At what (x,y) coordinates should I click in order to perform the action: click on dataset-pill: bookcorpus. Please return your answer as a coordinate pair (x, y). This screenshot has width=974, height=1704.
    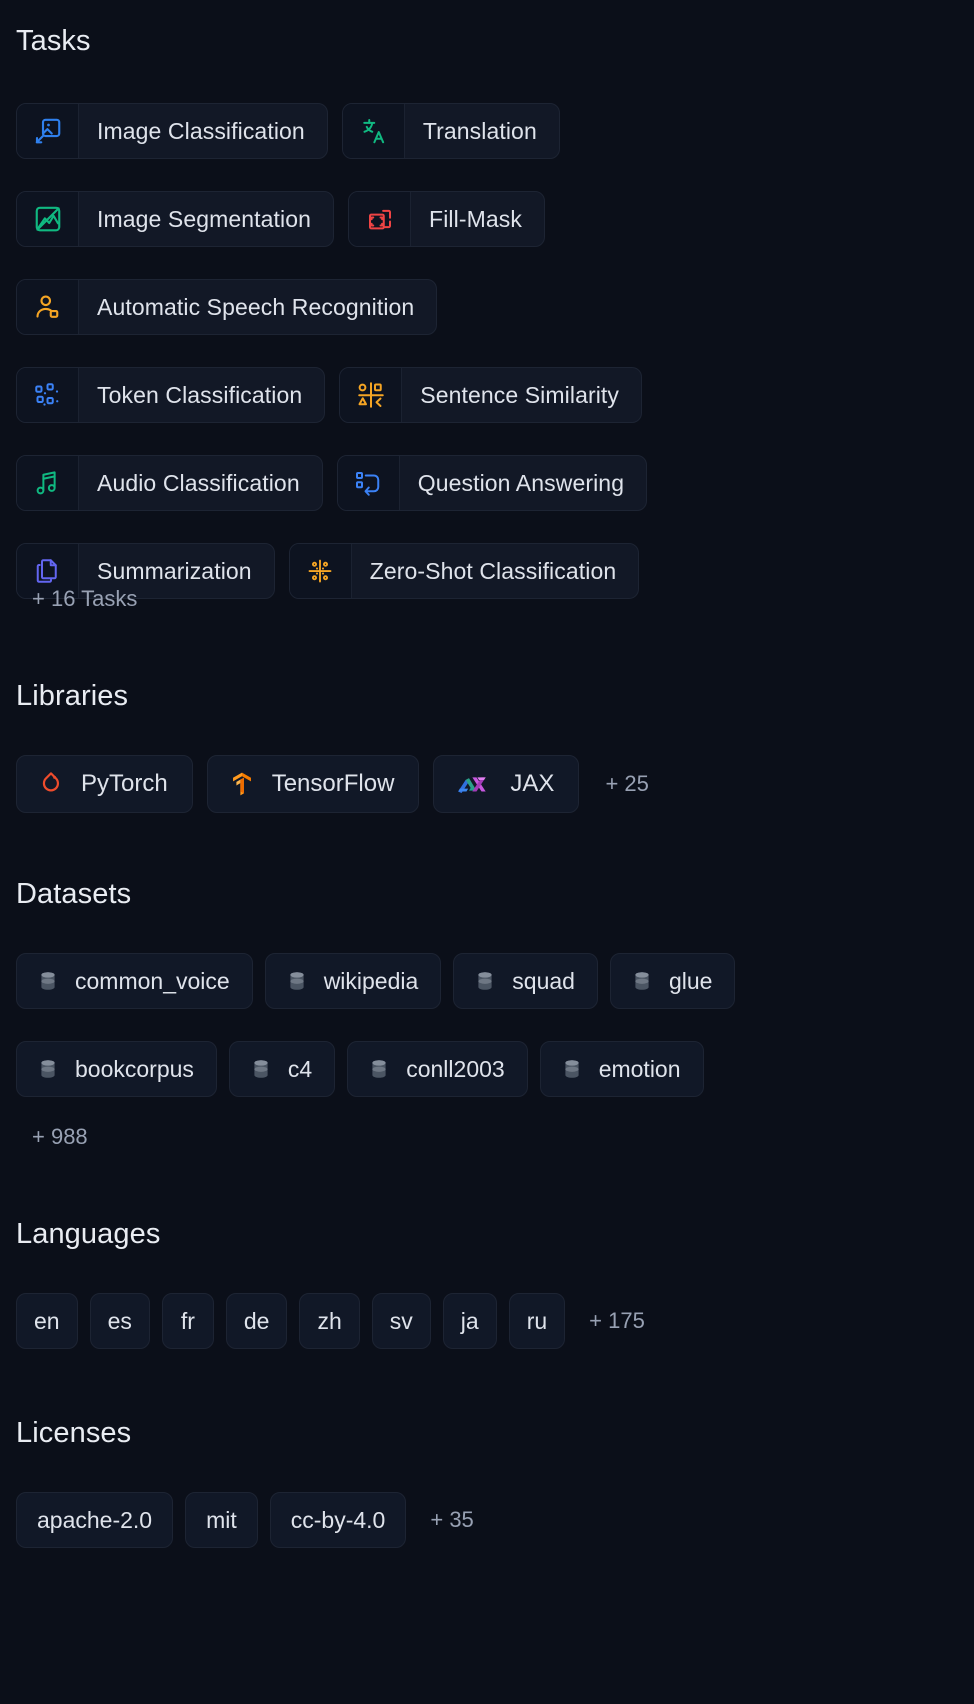
    Looking at the image, I should click on (116, 1069).